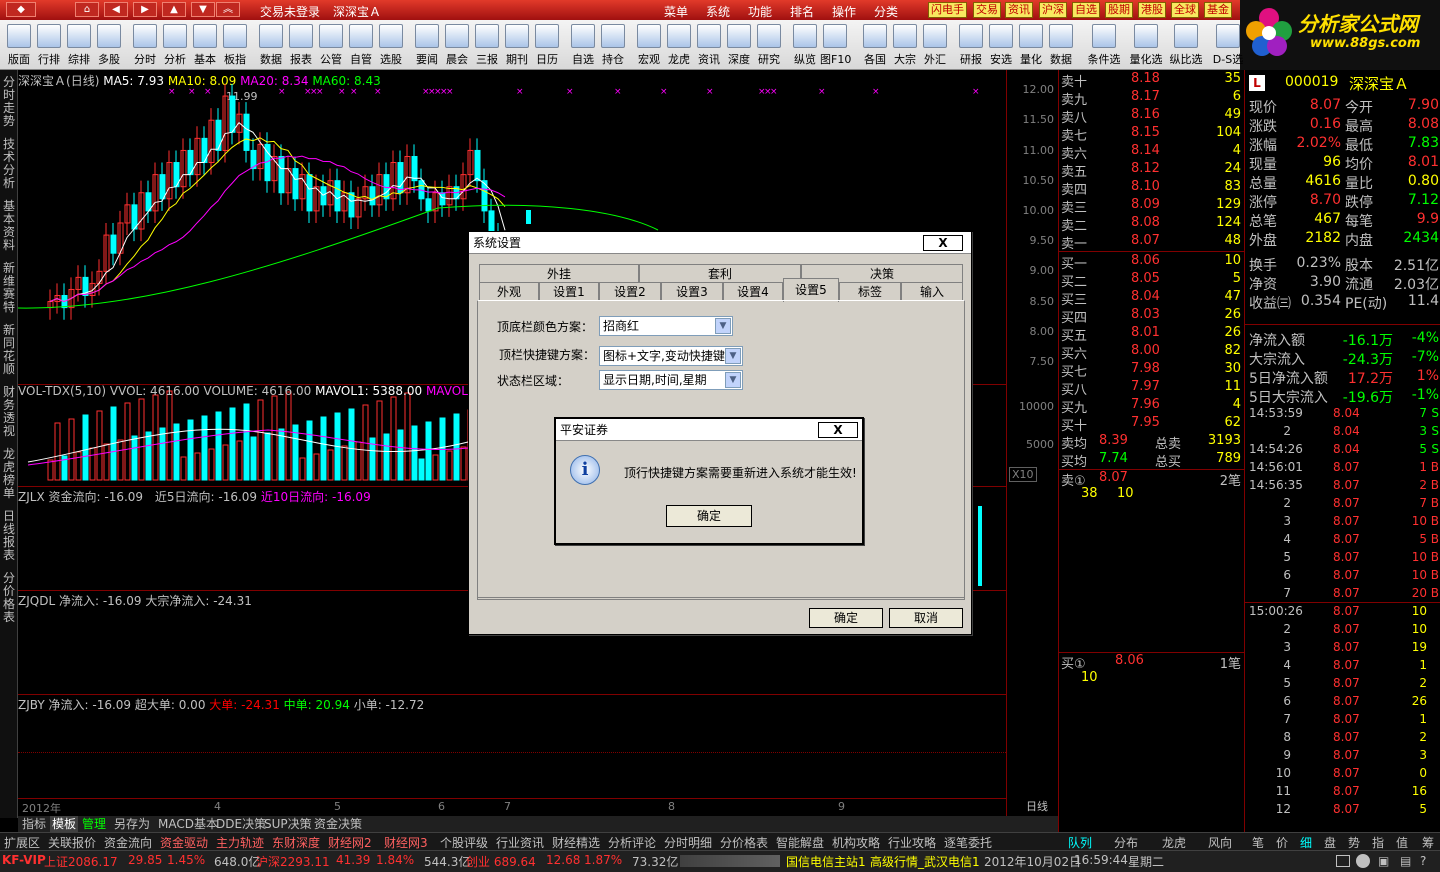 The image size is (1440, 872). What do you see at coordinates (870, 291) in the screenshot?
I see `tab-labels: 标签` at bounding box center [870, 291].